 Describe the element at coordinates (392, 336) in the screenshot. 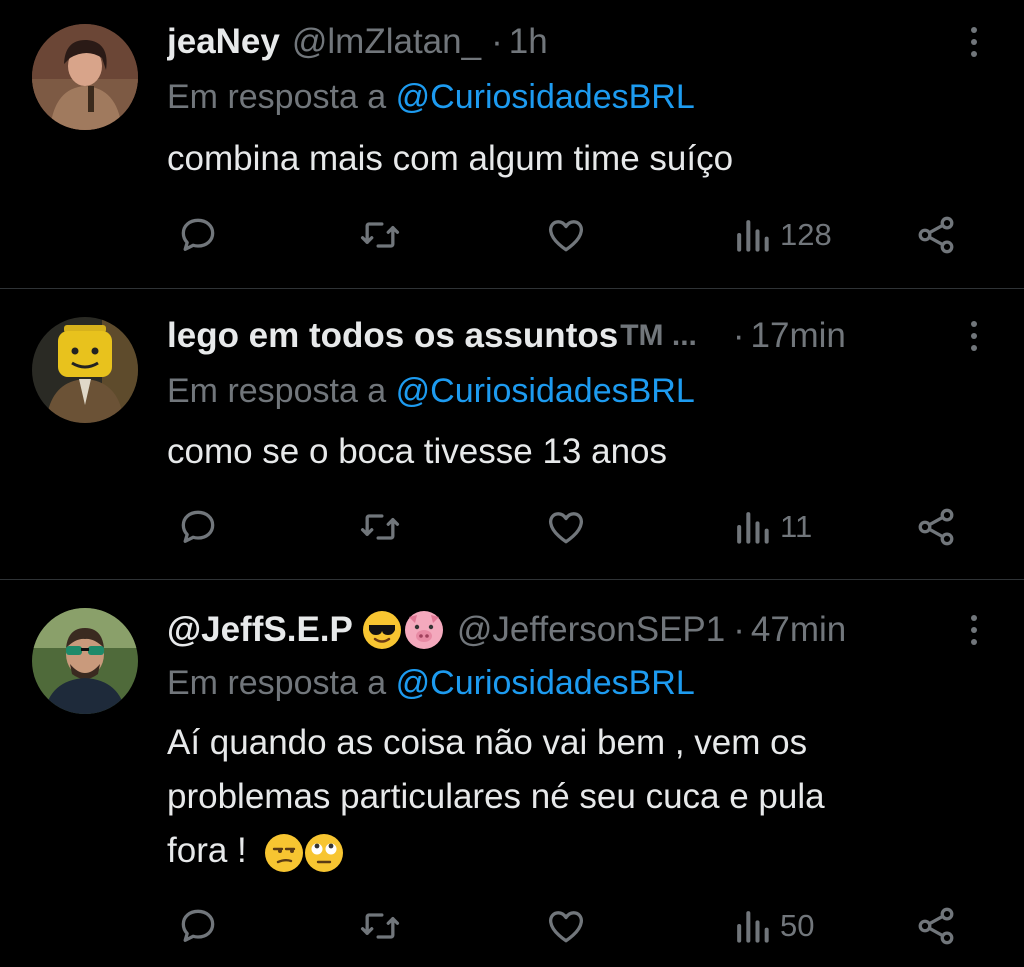

I see `display-name: lego em todos os assuntos` at that location.